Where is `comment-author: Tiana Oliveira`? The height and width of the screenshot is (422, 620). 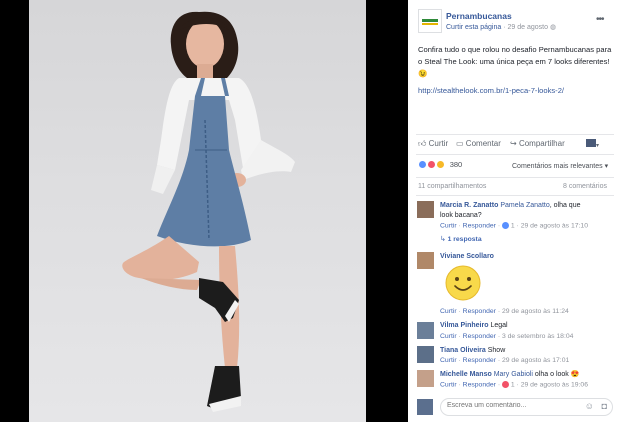 comment-author: Tiana Oliveira is located at coordinates (463, 350).